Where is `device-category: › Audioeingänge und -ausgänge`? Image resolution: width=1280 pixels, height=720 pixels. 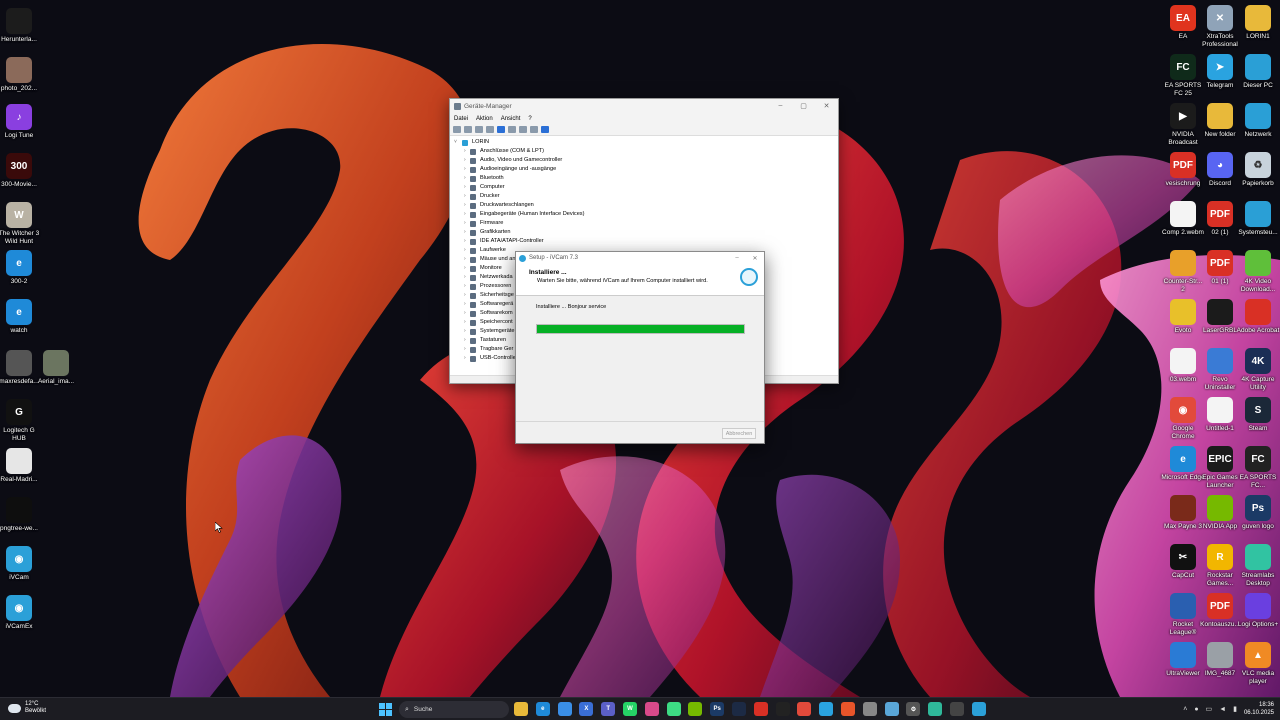 device-category: › Audioeingänge und -ausgänge is located at coordinates (644, 169).